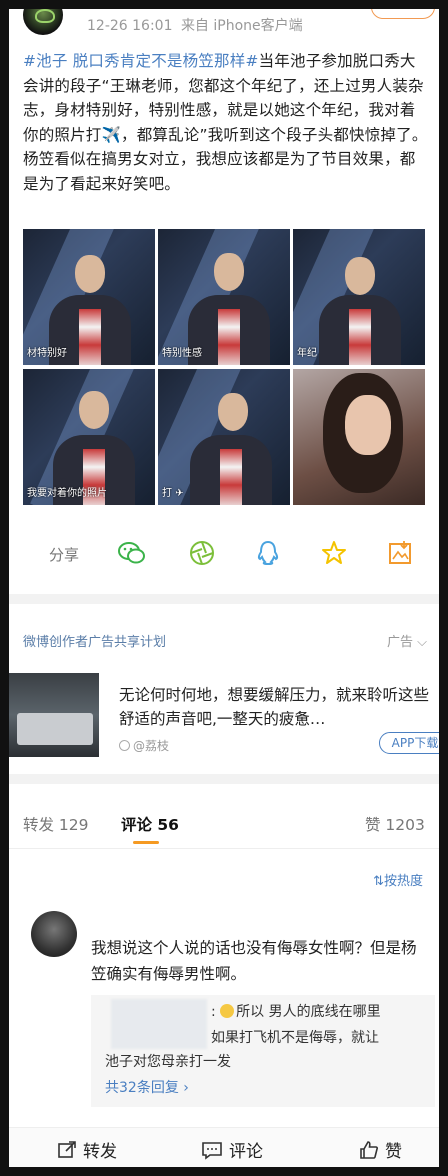 Image resolution: width=448 pixels, height=1176 pixels. Describe the element at coordinates (403, 881) in the screenshot. I see `sort-label: 按热度` at that location.